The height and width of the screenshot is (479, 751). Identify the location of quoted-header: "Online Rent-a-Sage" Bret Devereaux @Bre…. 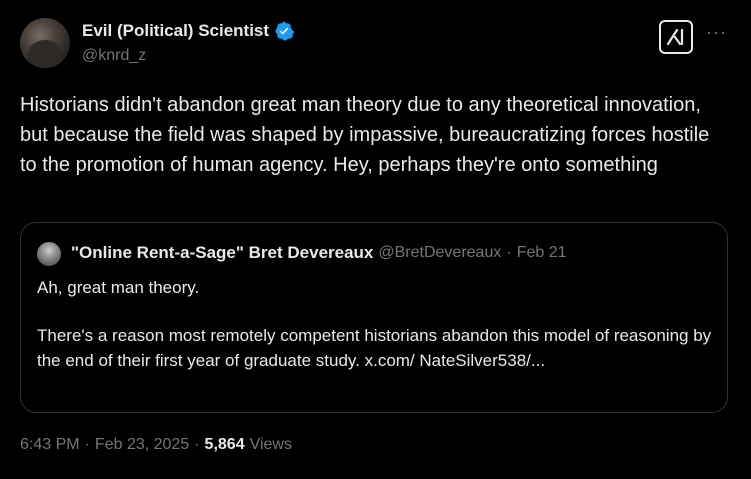
(319, 253).